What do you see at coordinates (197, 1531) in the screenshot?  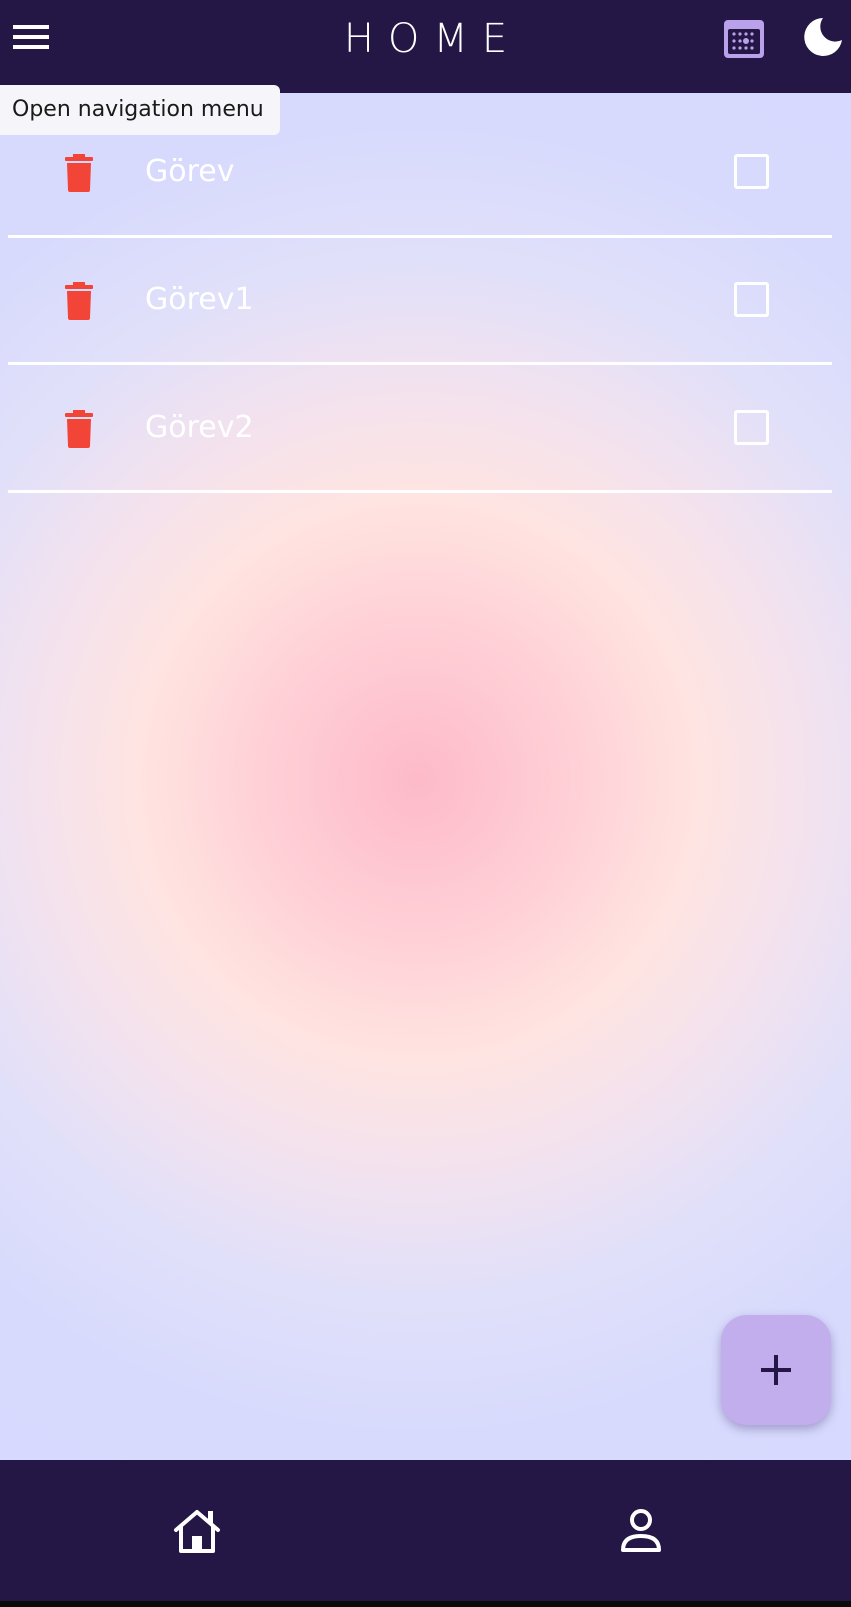 I see `home-icon` at bounding box center [197, 1531].